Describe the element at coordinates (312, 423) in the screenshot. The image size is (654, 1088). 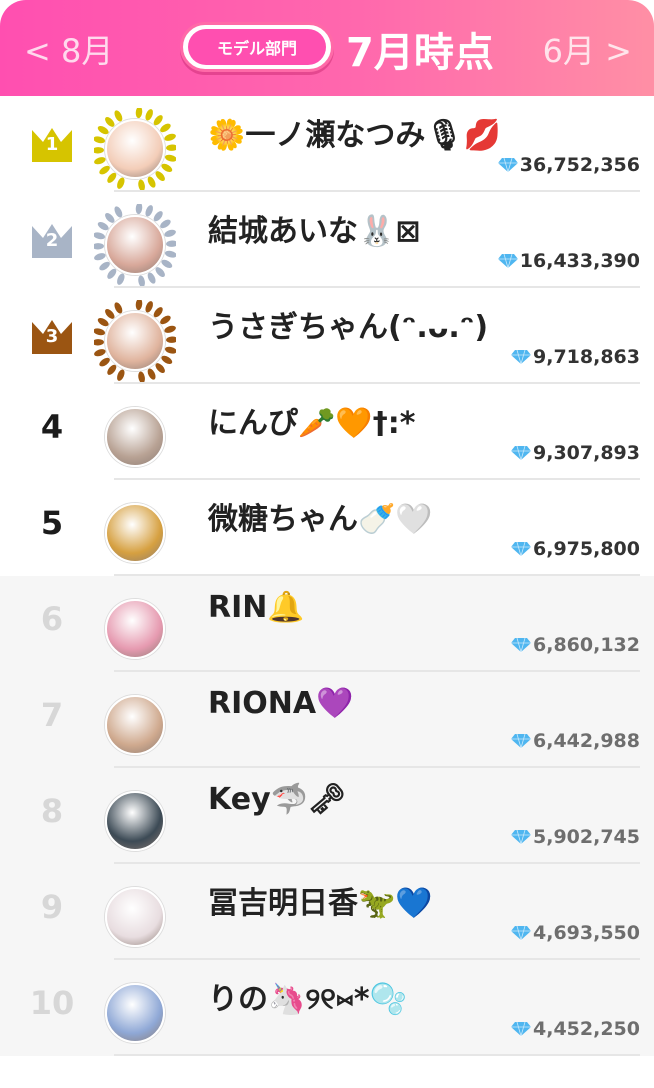
I see `creator-name: にんぴ🥕🧡†:*` at that location.